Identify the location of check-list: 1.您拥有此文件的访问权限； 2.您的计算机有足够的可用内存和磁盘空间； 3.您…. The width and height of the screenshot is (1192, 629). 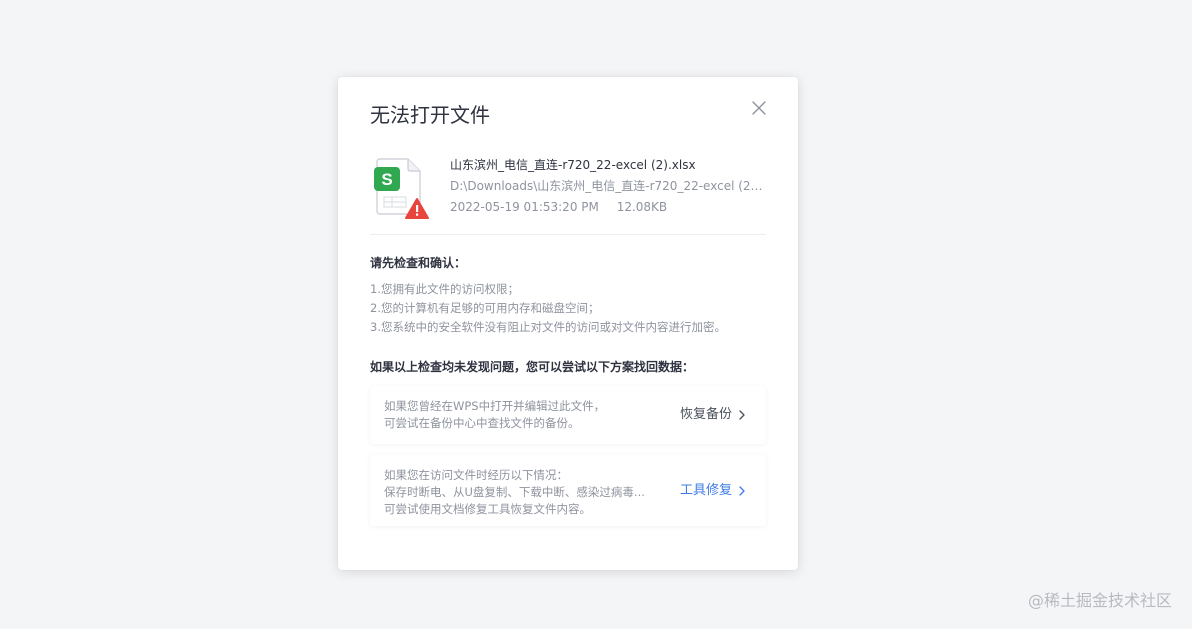
(570, 308).